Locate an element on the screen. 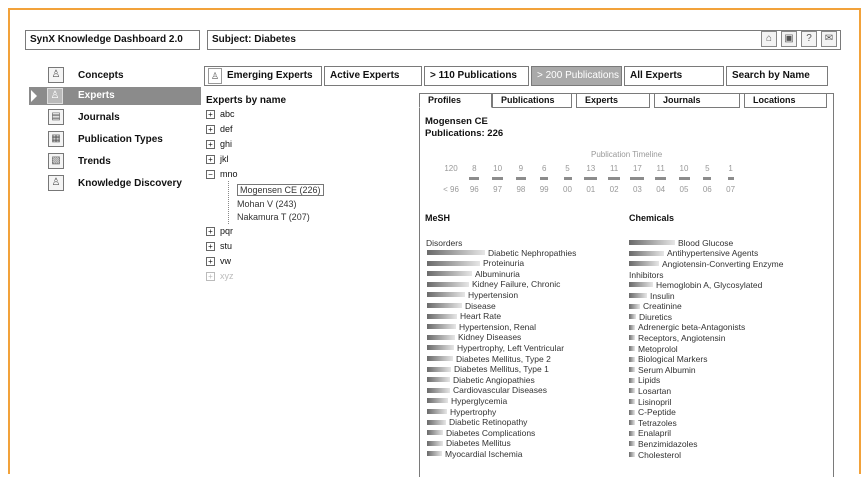  term-label: Diabetic Nephropathies is located at coordinates (532, 252).